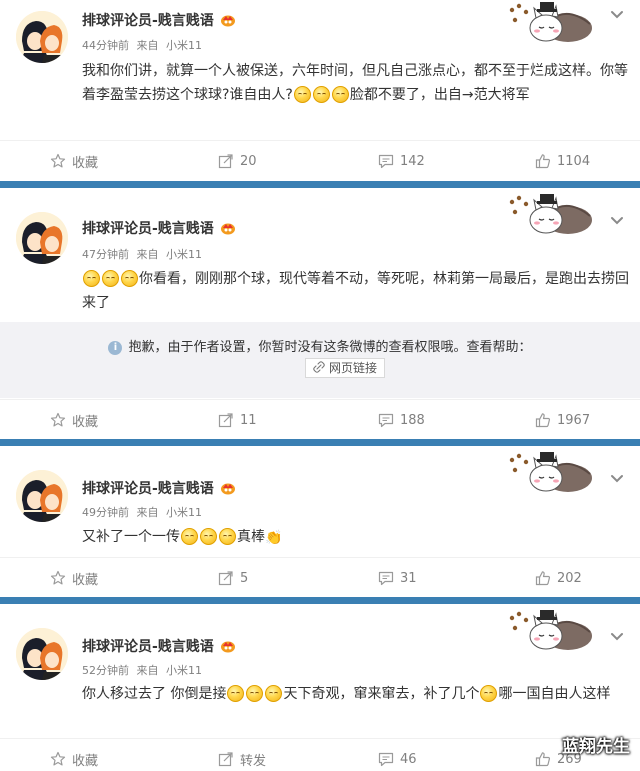 The height and width of the screenshot is (771, 640). I want to click on restricted-notice: i 抱歉，由于作者设置，你暂时没有这条微博的查看权限哦。查看帮助： 网页链接, so click(320, 360).